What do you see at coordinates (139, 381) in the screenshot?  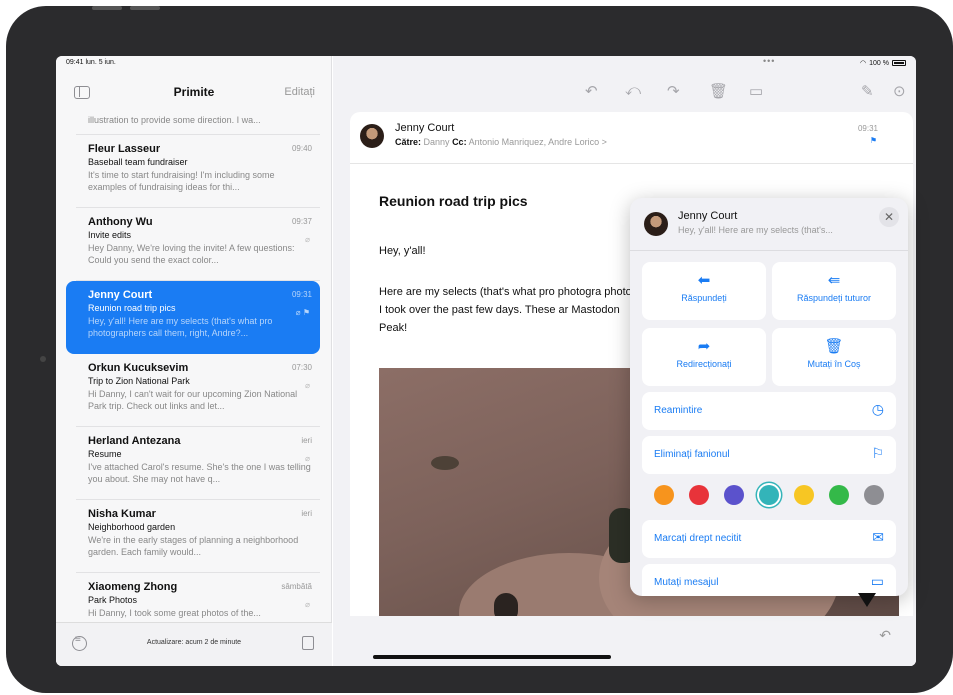 I see `message-subject: Trip to Zion National Park` at bounding box center [139, 381].